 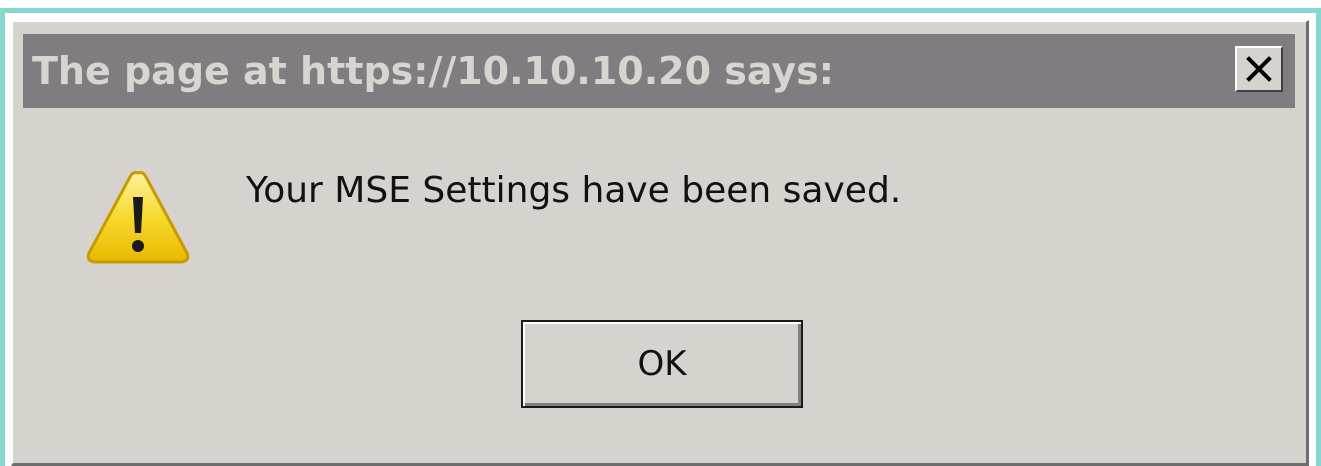 I want to click on ok-button: OK, so click(x=662, y=364).